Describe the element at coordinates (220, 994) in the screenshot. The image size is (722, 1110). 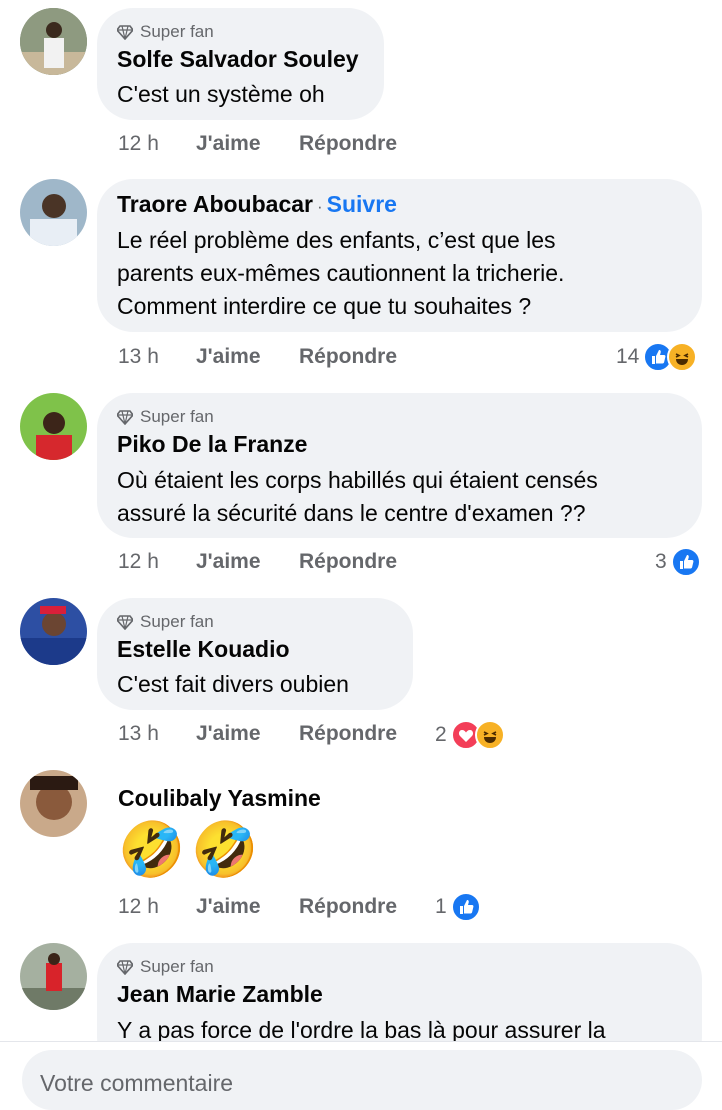
I see `author-name: Jean Marie Zamble` at that location.